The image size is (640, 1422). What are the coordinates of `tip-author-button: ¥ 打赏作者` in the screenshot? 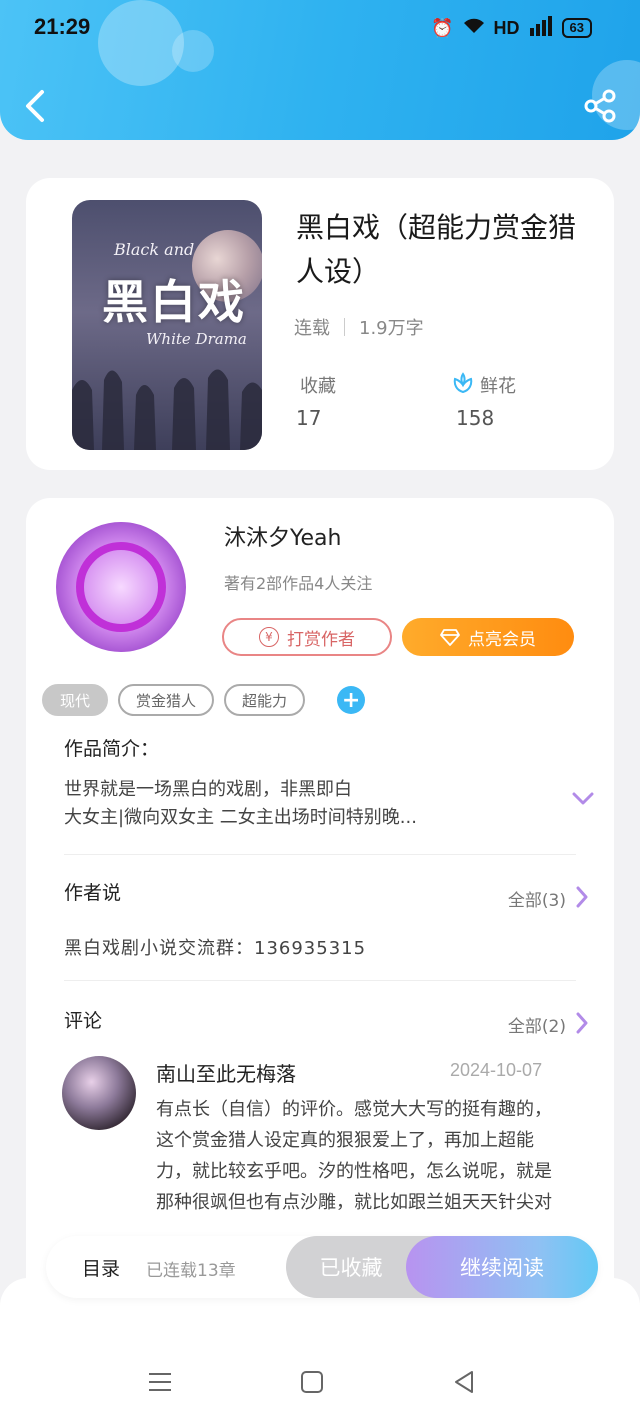 It's located at (307, 637).